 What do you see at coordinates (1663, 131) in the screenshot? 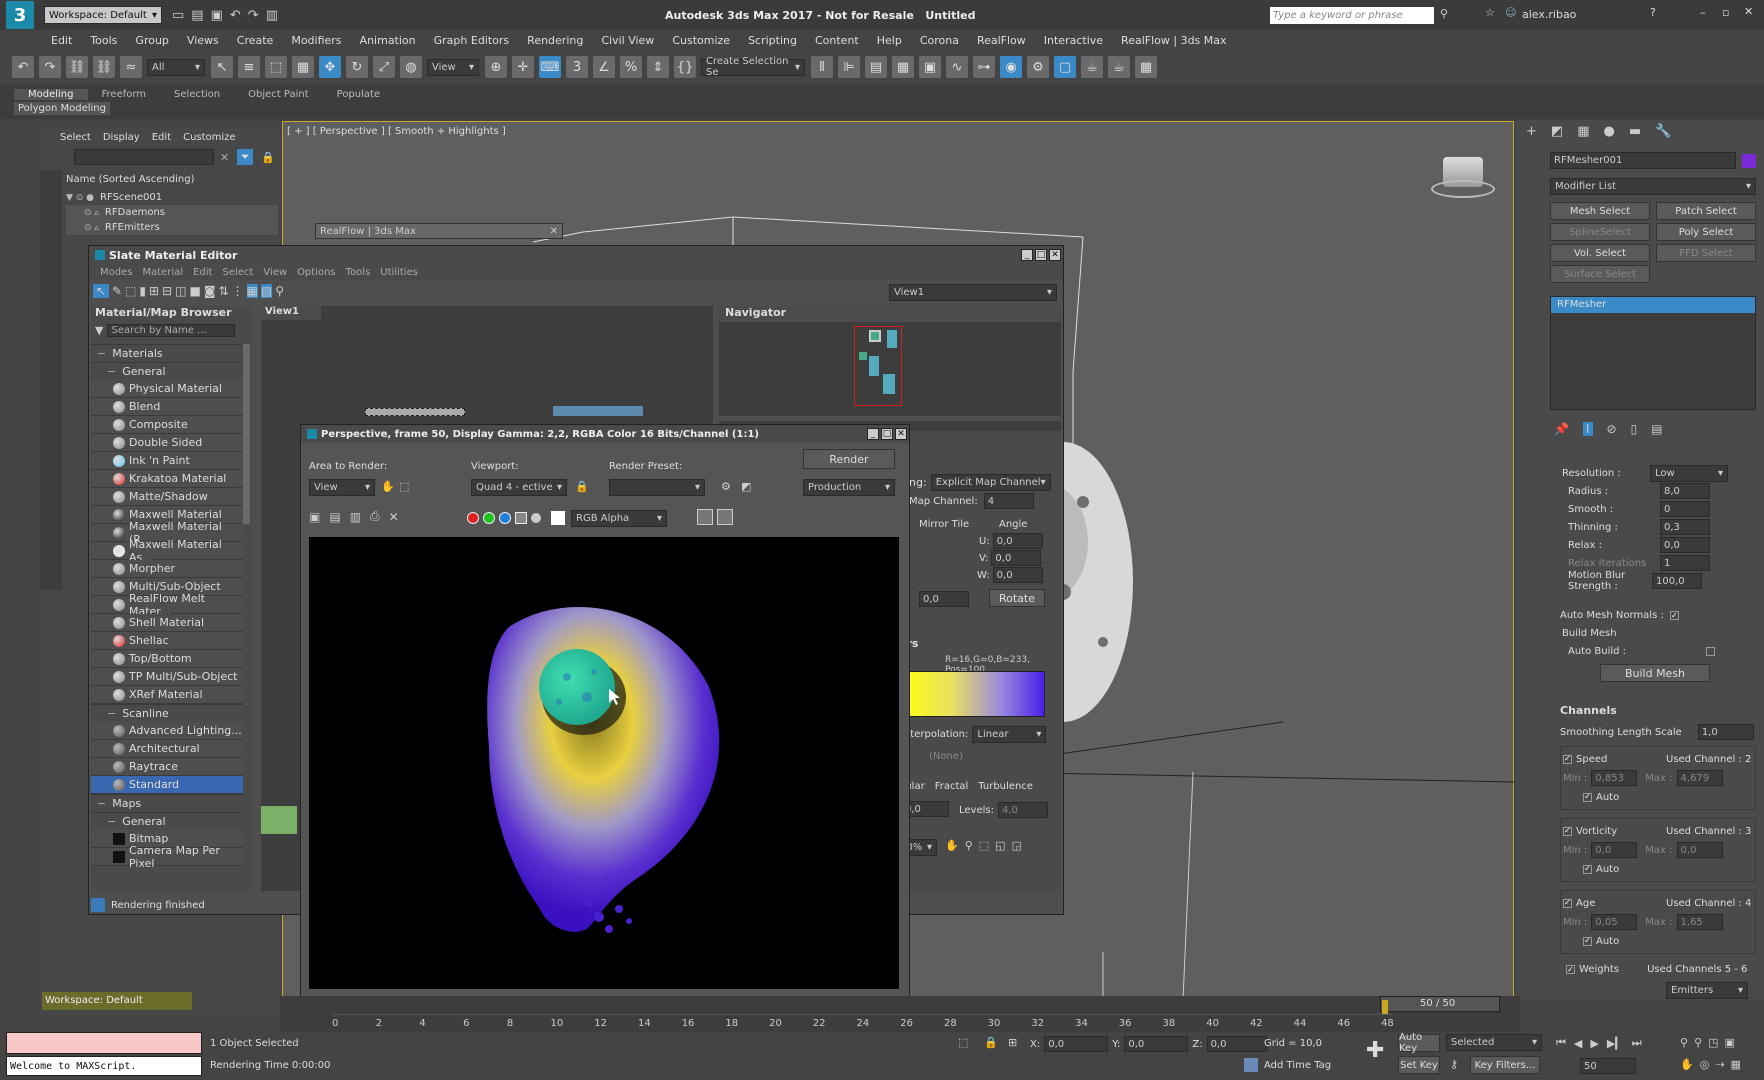
I see `utilities-tab-icon: 🔧` at bounding box center [1663, 131].